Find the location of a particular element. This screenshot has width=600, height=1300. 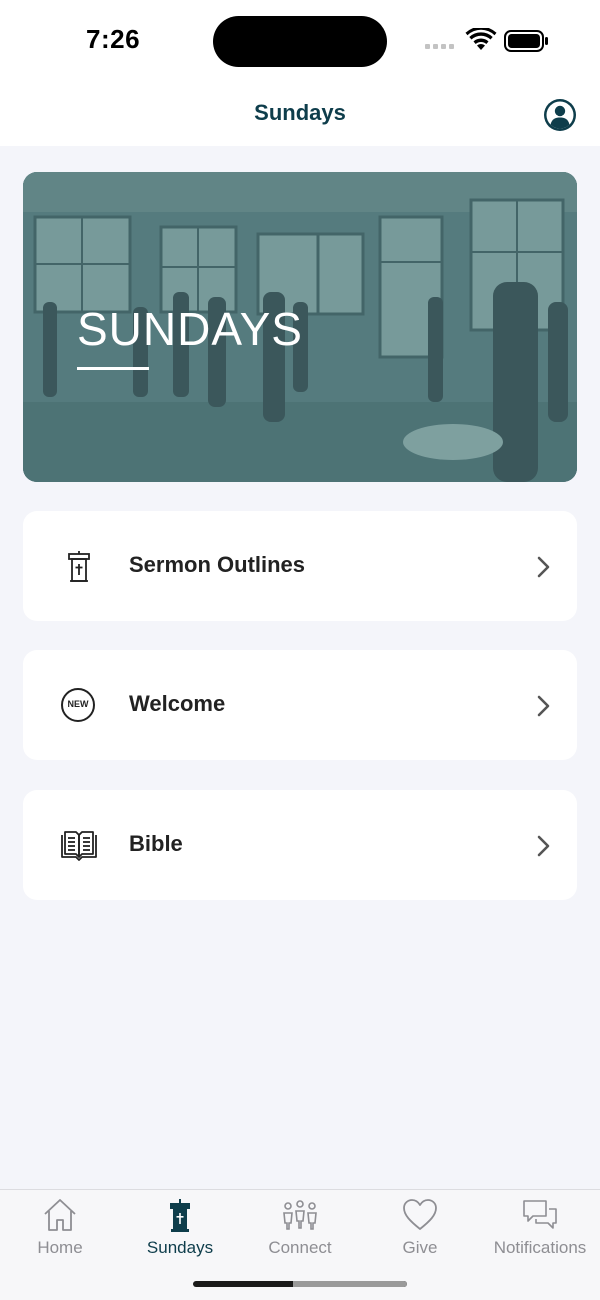

tab-home: Home is located at coordinates (60, 1230).